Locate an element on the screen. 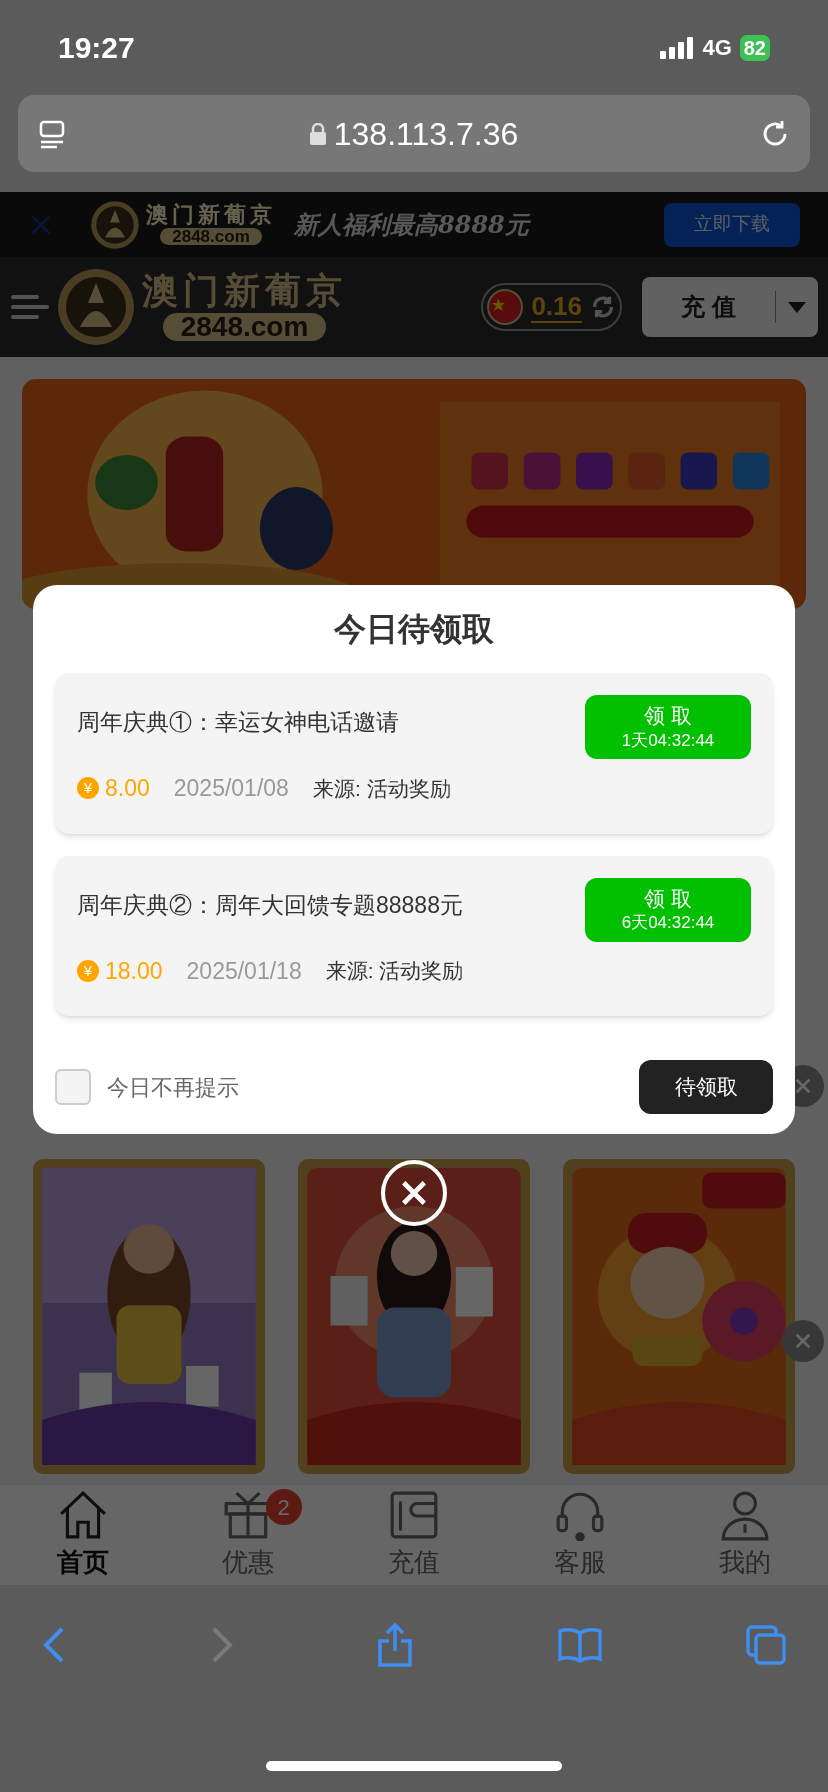 The width and height of the screenshot is (828, 1792). dialog-title: 今日待领取 is located at coordinates (414, 629).